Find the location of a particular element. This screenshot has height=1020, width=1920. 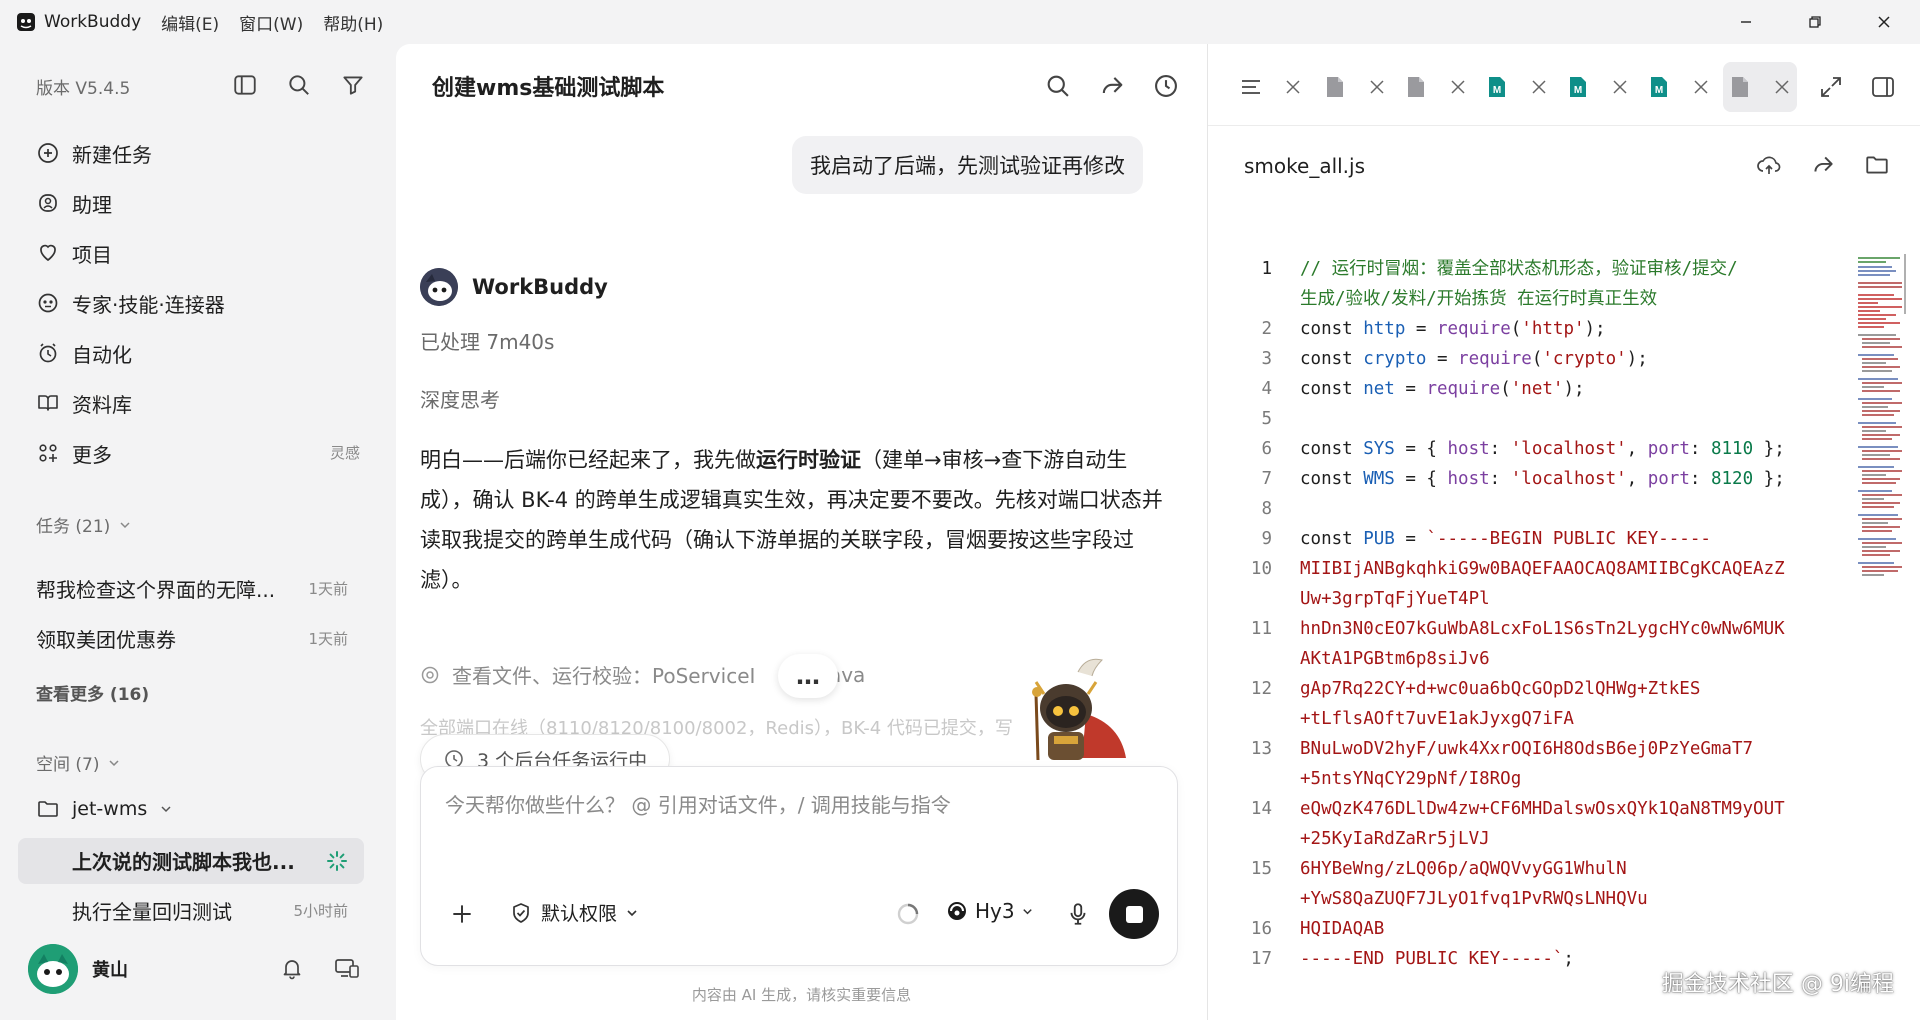

reply-emphasis: 运行时验证 is located at coordinates (808, 460).